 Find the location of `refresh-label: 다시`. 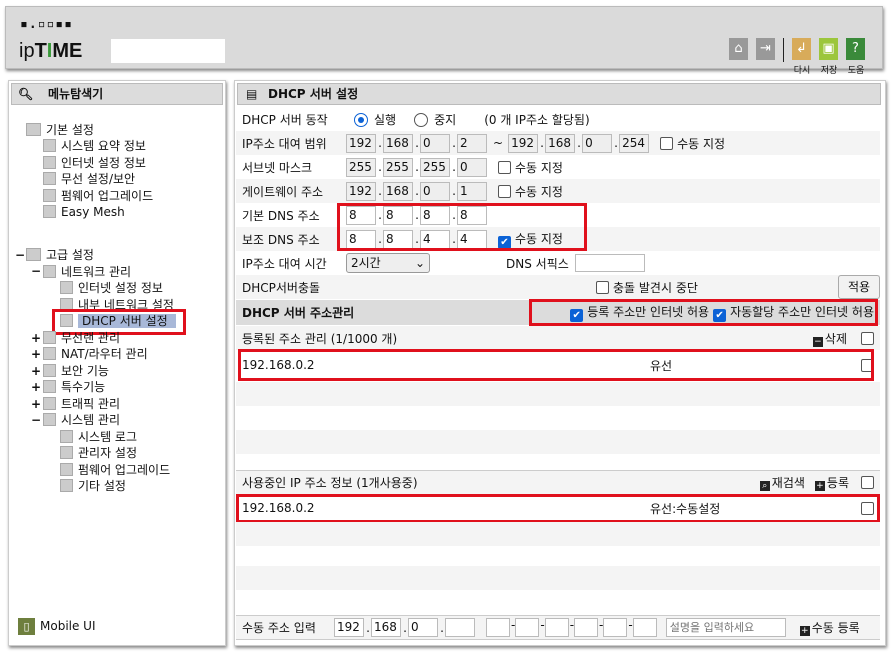

refresh-label: 다시 is located at coordinates (802, 71).